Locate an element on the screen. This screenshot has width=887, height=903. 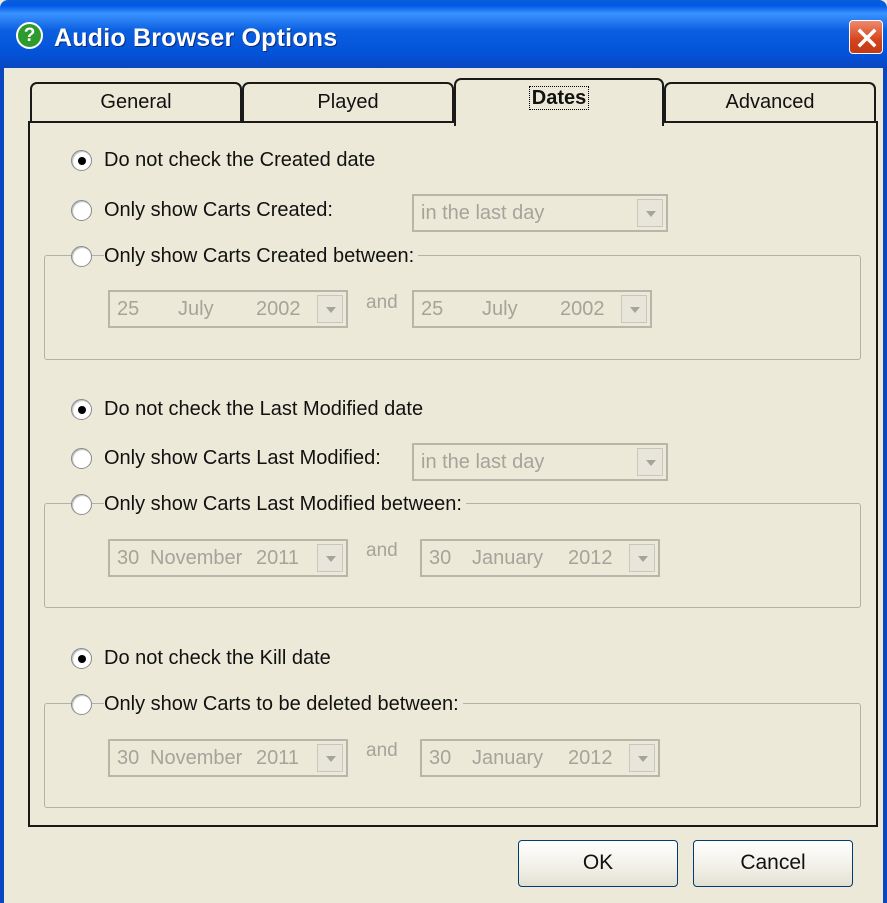
close-icon is located at coordinates (867, 38).